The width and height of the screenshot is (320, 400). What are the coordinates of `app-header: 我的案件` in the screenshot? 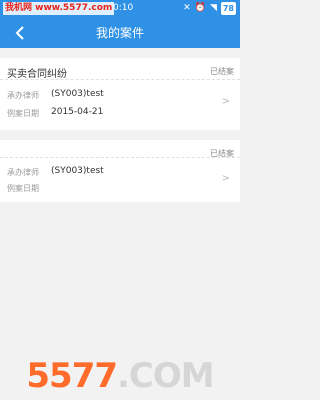 It's located at (120, 33).